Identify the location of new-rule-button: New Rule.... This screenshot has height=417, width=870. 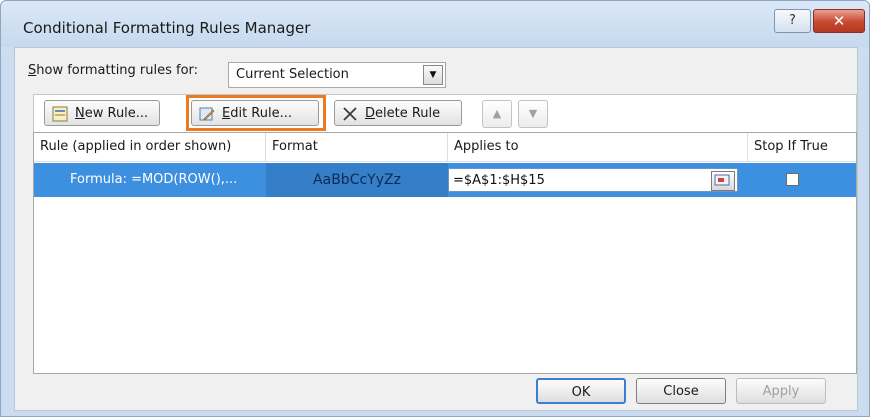
(102, 113).